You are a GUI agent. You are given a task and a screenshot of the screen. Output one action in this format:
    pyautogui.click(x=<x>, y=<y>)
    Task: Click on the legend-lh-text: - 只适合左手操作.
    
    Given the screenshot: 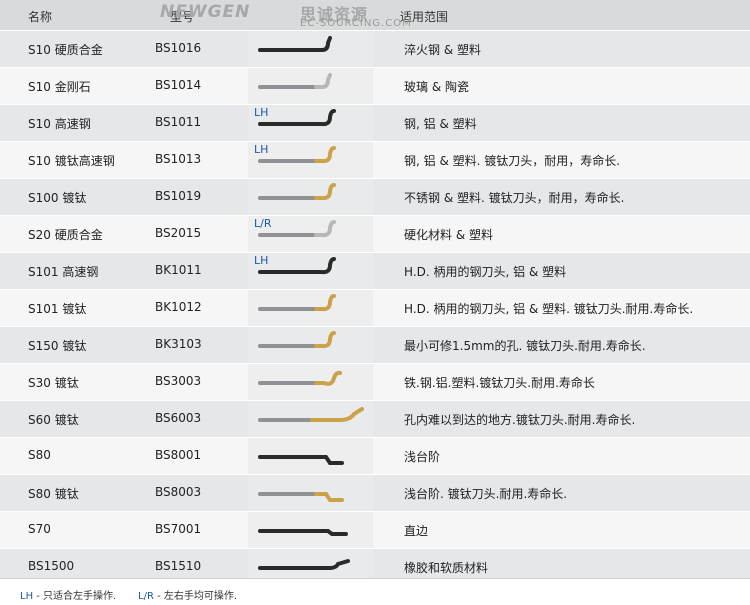 What is the action you would take?
    pyautogui.click(x=75, y=596)
    